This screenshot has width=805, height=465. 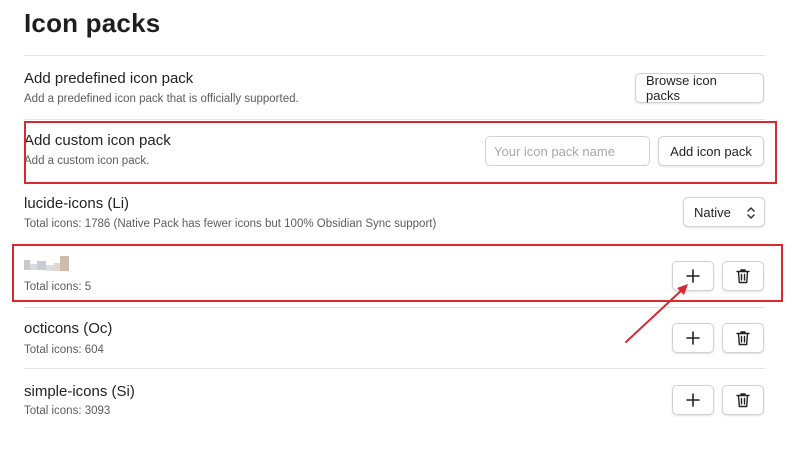 What do you see at coordinates (79, 391) in the screenshot?
I see `pack-name: simple-icons (Si)` at bounding box center [79, 391].